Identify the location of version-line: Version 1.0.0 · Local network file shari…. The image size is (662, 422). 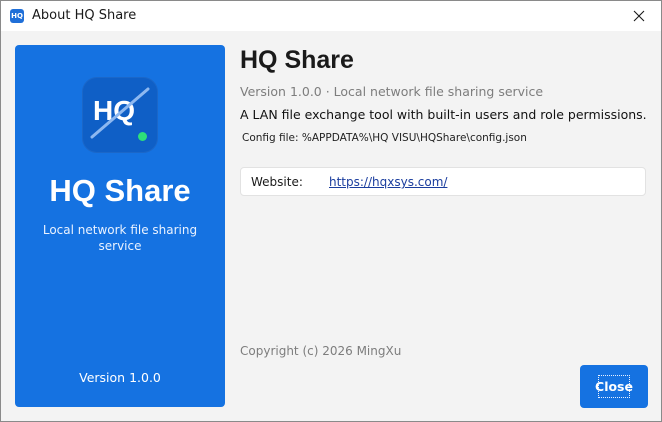
(392, 91).